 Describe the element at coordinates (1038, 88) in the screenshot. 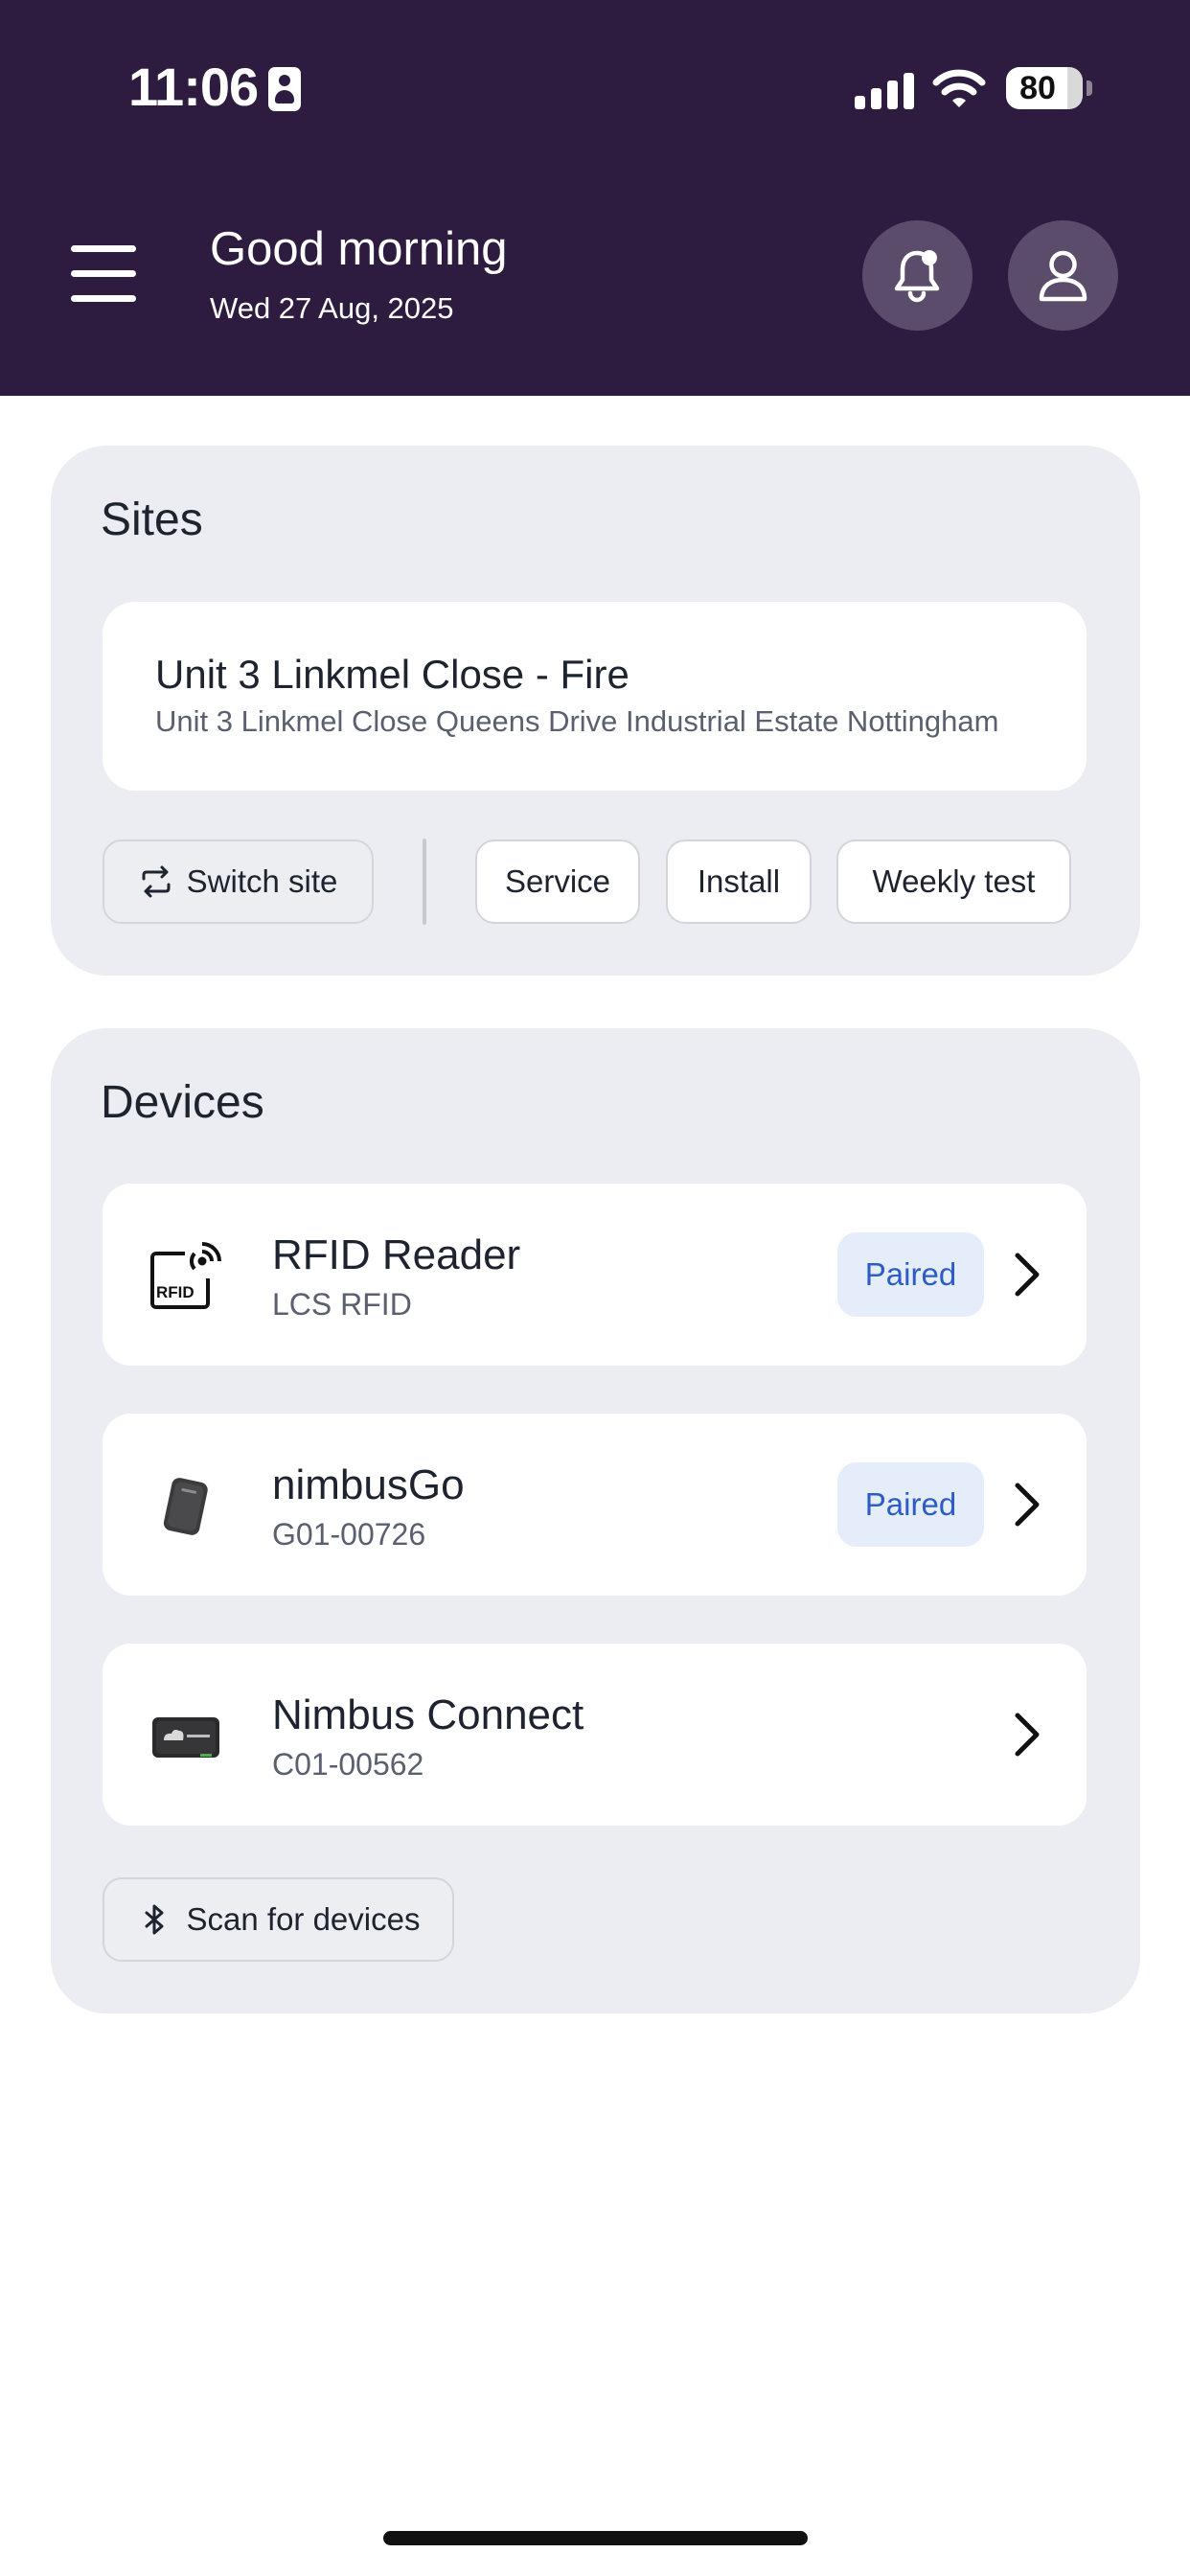

I see `battery-percentage: 80` at that location.